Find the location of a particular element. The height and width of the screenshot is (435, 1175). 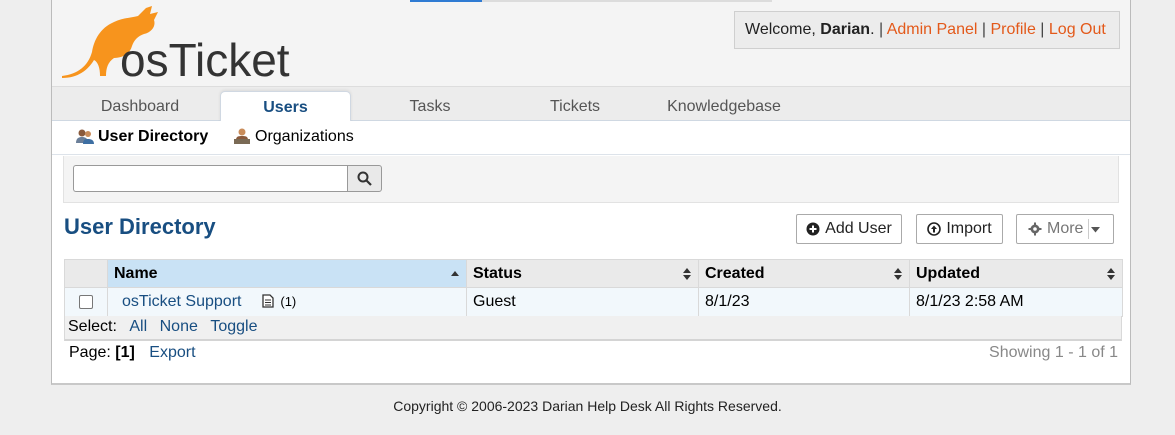

top-strip-accent is located at coordinates (446, 1).